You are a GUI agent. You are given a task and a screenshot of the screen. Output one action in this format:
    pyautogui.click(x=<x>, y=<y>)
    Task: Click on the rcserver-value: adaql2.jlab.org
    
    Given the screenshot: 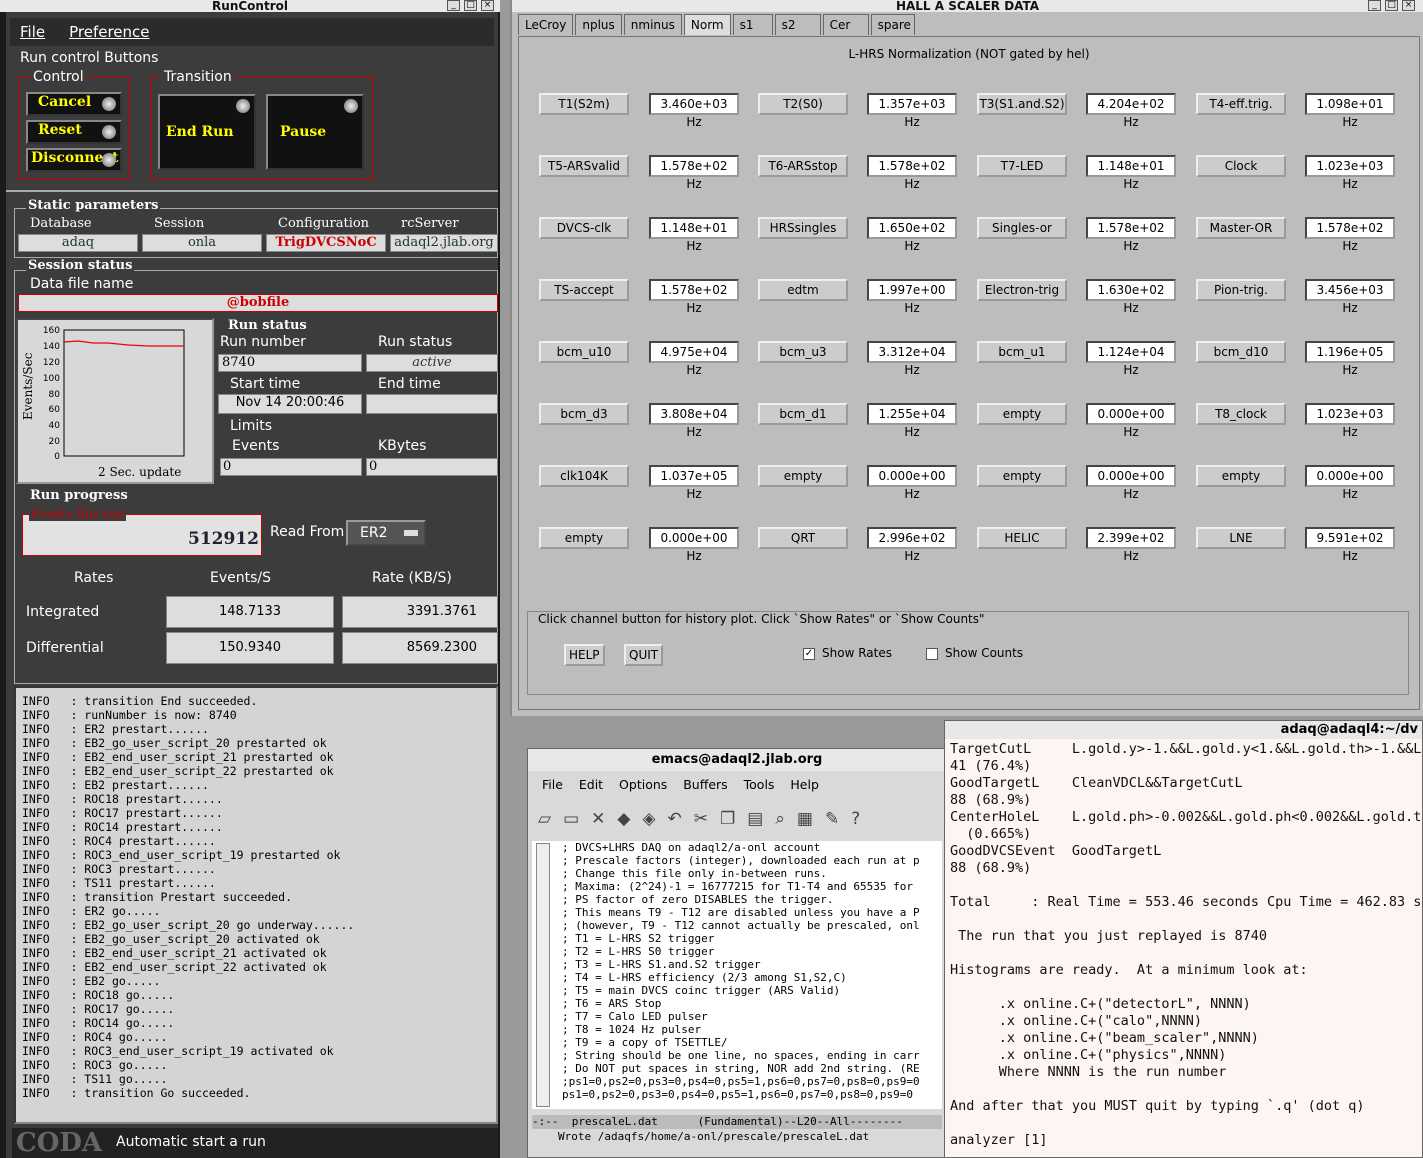 What is the action you would take?
    pyautogui.click(x=444, y=243)
    